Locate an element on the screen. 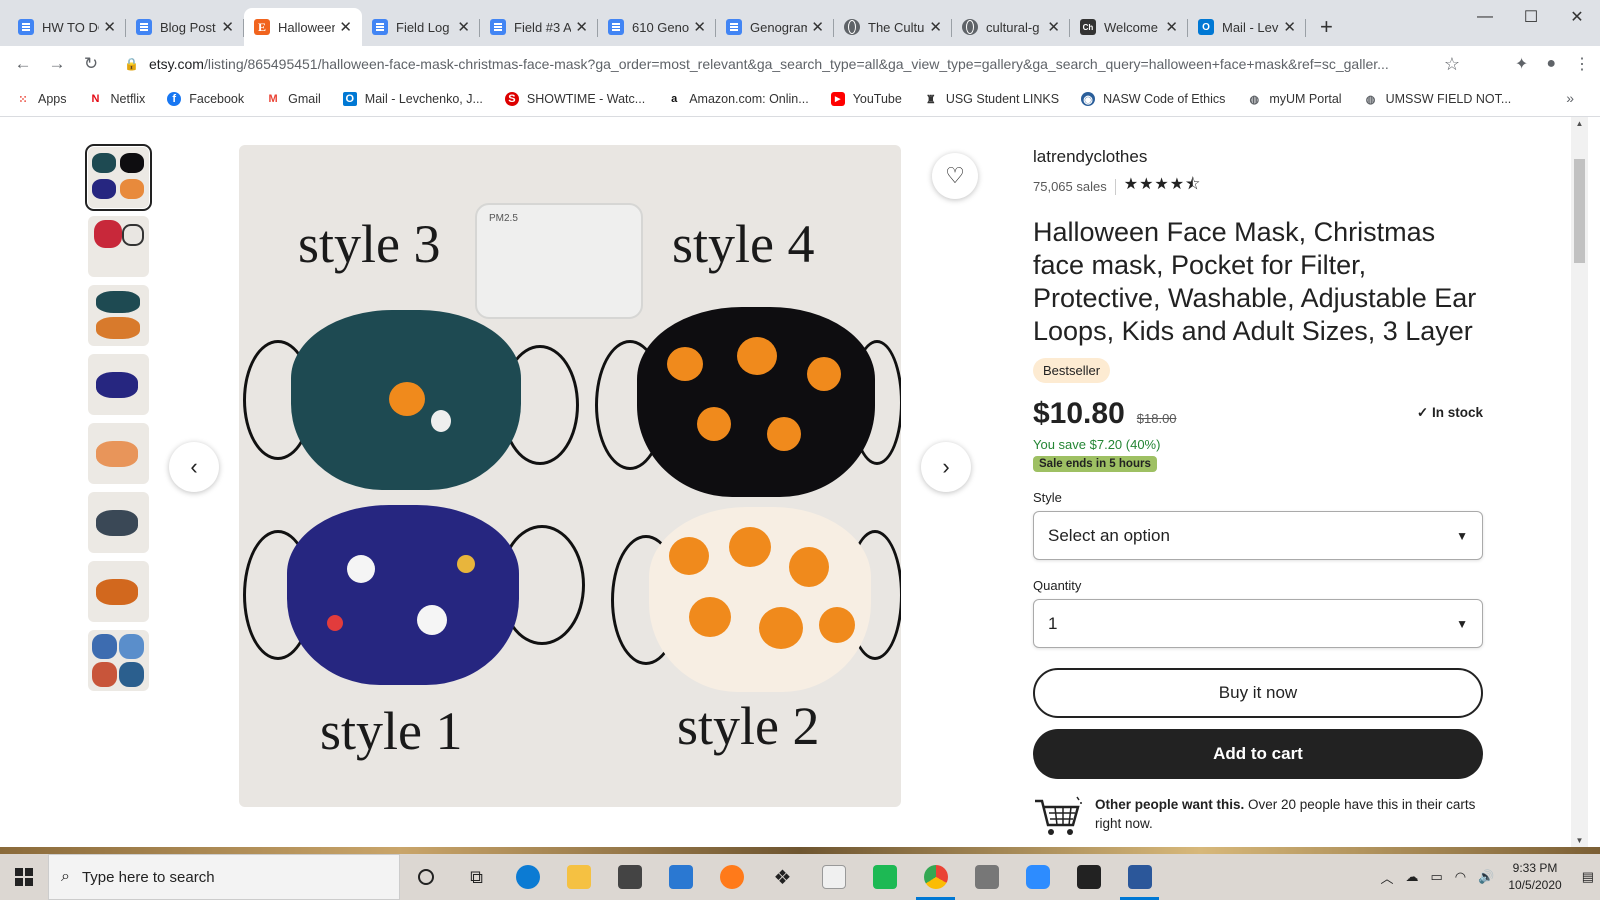 The width and height of the screenshot is (1600, 900). filter-label: PM2.5 is located at coordinates (503, 218).